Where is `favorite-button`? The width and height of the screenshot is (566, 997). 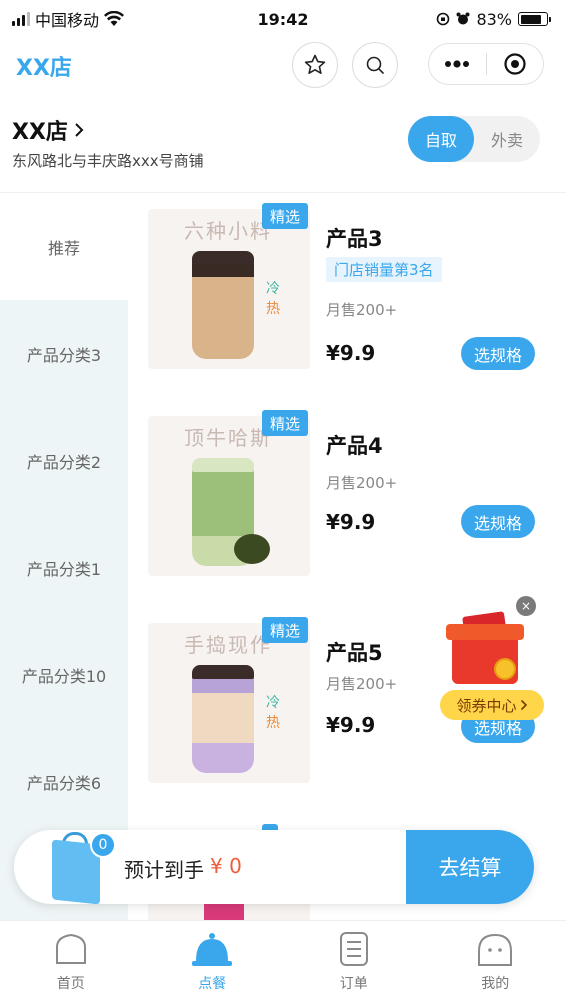 favorite-button is located at coordinates (315, 65).